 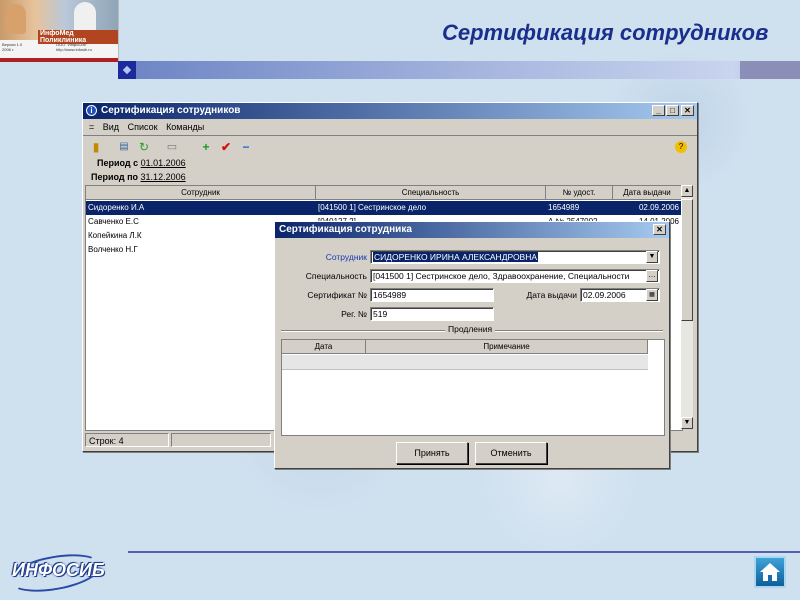 What do you see at coordinates (687, 423) in the screenshot?
I see `scroll-down-icon: ▼` at bounding box center [687, 423].